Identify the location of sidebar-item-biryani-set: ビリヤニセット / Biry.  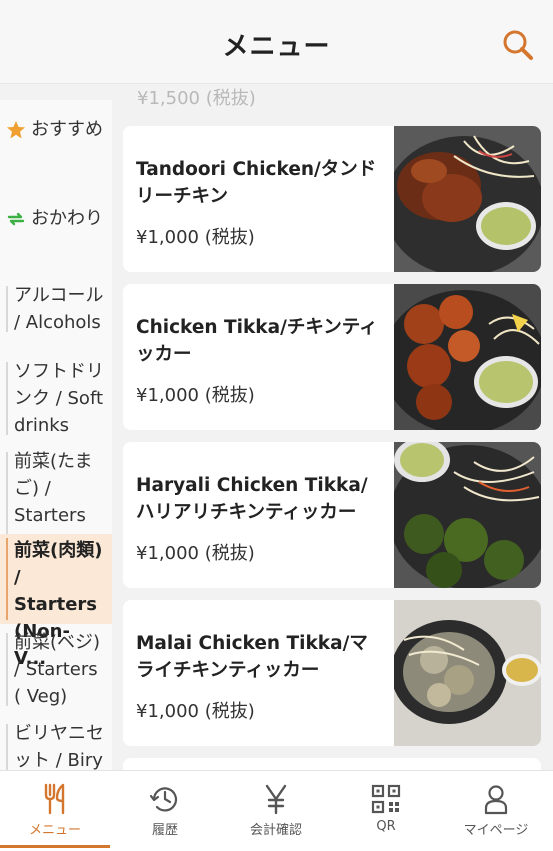
(56, 745).